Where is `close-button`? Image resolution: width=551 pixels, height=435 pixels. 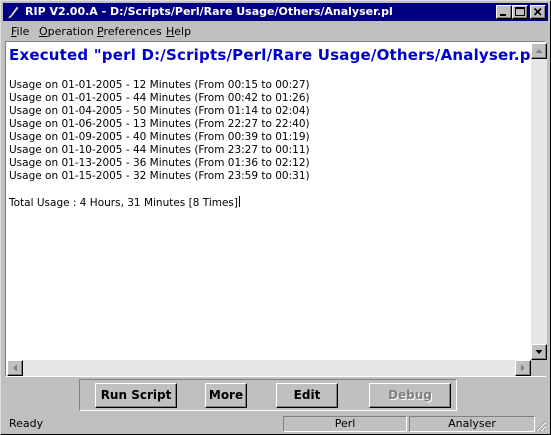
close-button is located at coordinates (538, 12).